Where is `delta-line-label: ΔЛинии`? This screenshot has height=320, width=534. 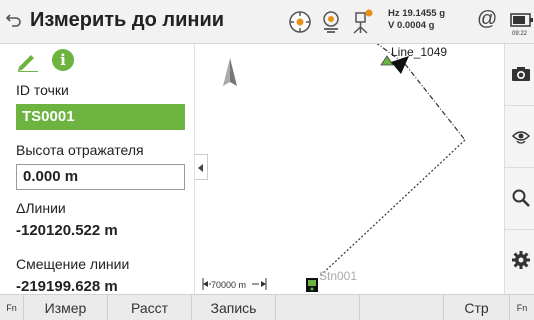 delta-line-label: ΔЛинии is located at coordinates (41, 208).